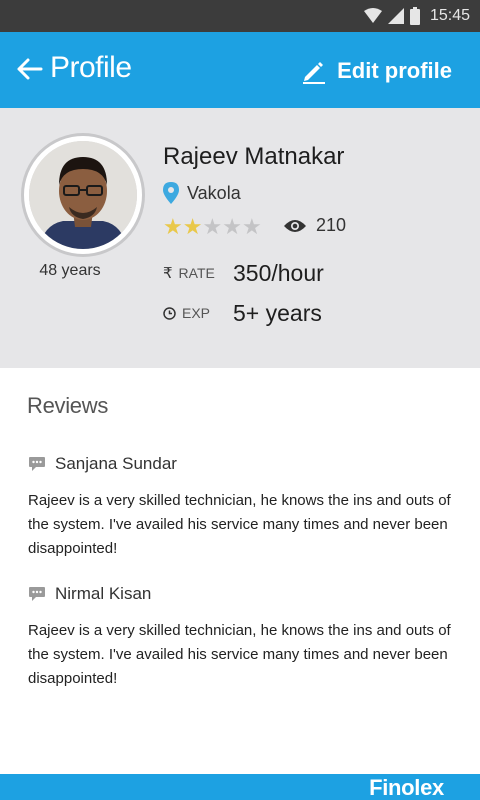  What do you see at coordinates (406, 787) in the screenshot?
I see `brand-logo: Finolex` at bounding box center [406, 787].